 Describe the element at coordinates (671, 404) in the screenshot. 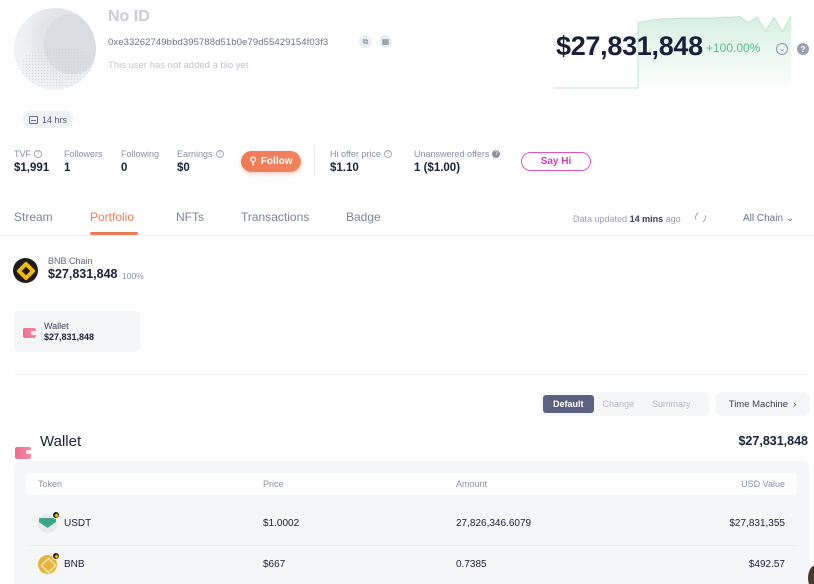

I see `view-summary-button: Summary` at that location.